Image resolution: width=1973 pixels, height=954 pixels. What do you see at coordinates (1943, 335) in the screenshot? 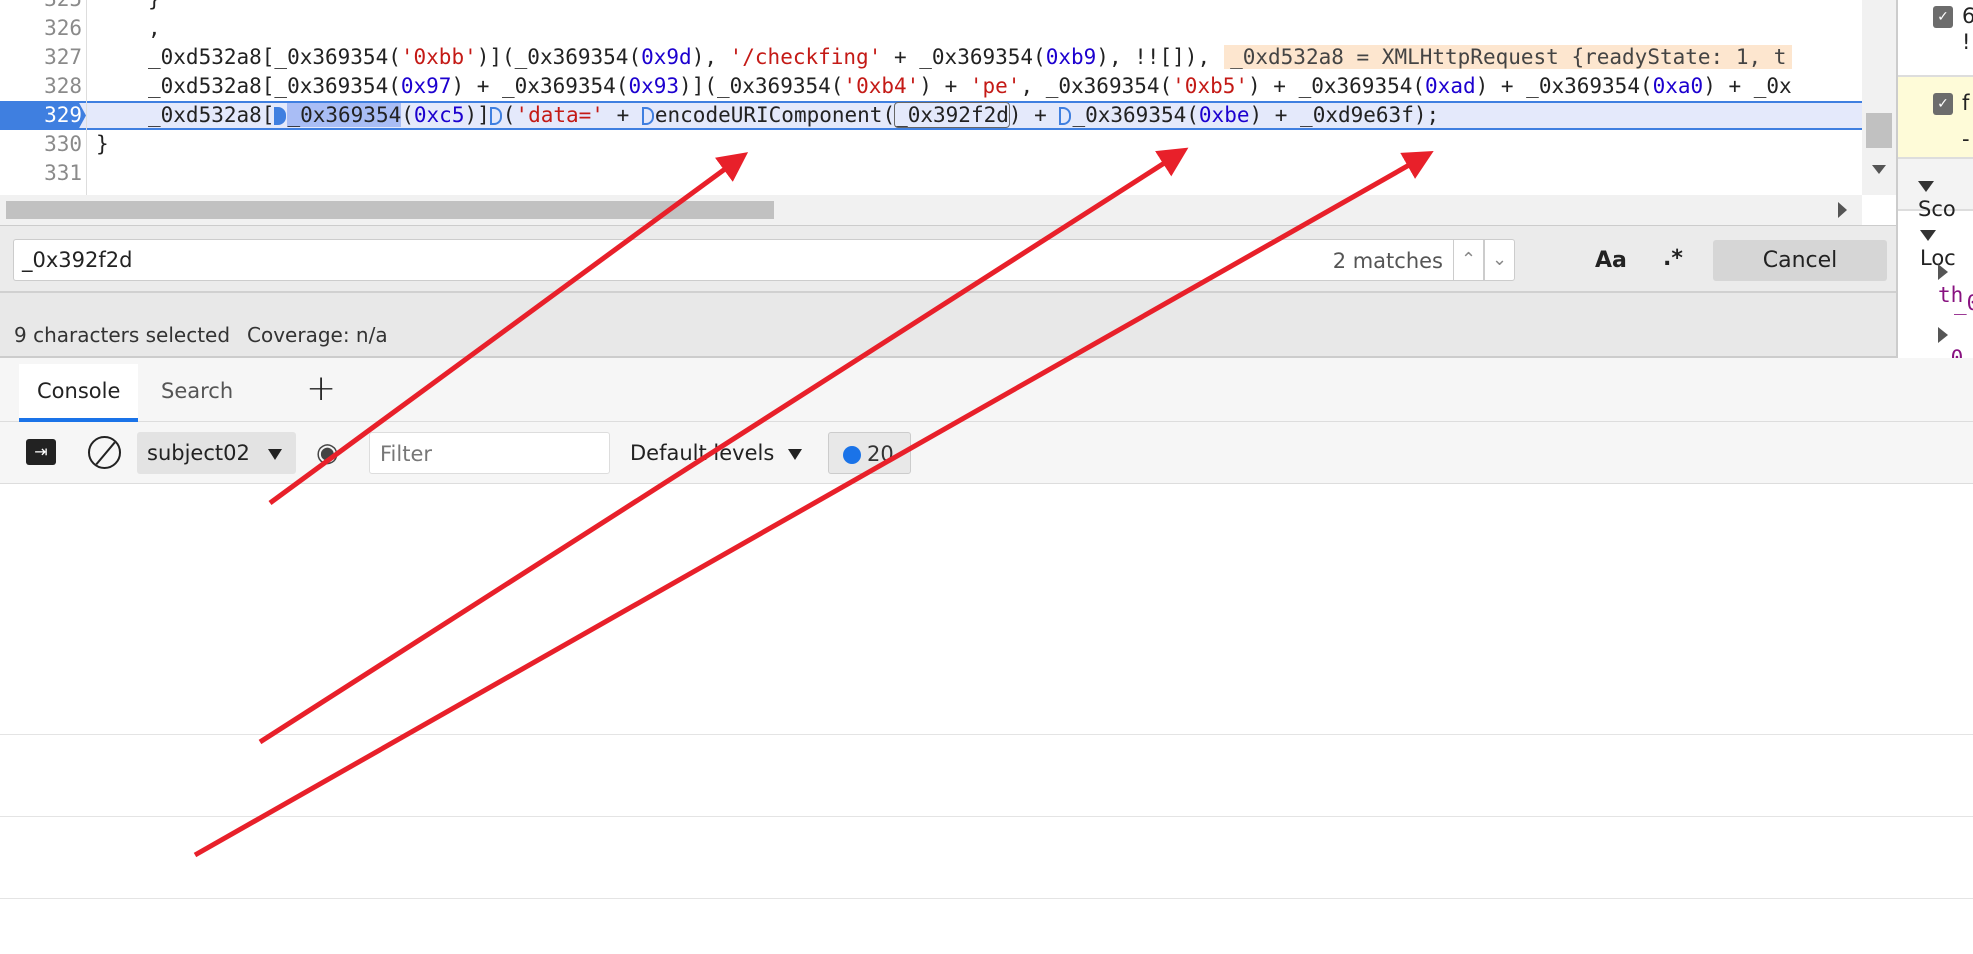
I see `expand-arrow-icon` at bounding box center [1943, 335].